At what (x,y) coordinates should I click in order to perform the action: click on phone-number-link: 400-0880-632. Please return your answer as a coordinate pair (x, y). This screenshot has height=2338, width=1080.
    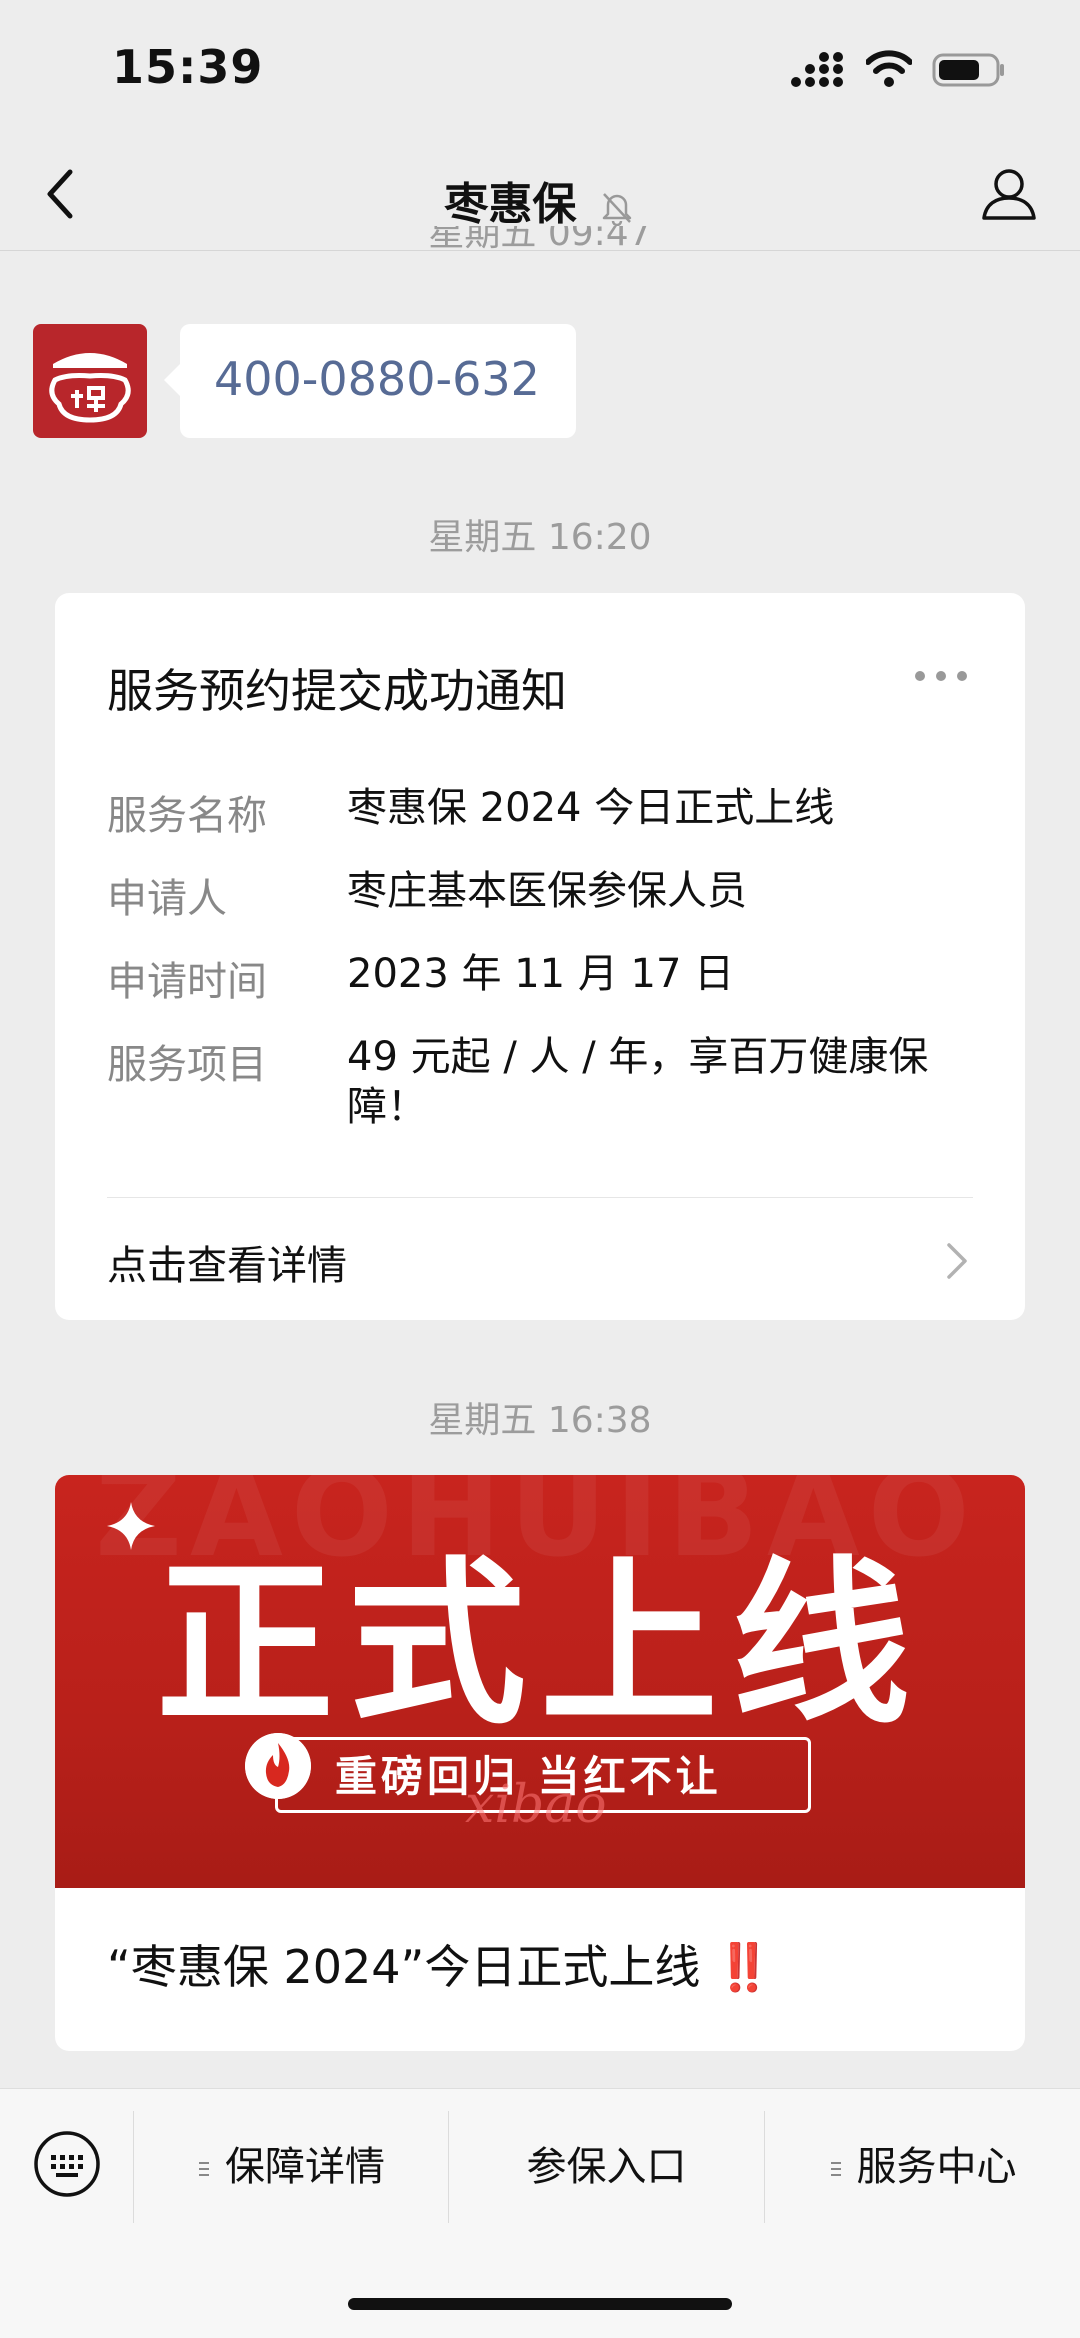
    Looking at the image, I should click on (377, 379).